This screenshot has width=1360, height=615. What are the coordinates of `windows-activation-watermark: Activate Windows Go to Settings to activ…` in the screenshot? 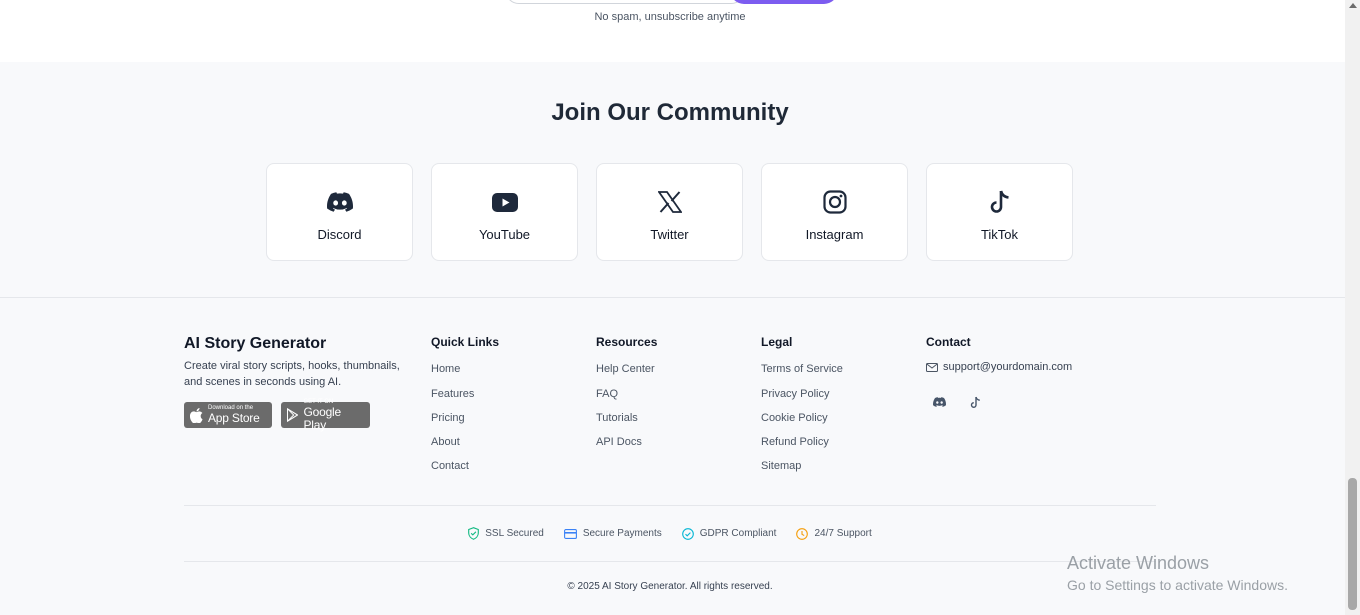 It's located at (1177, 573).